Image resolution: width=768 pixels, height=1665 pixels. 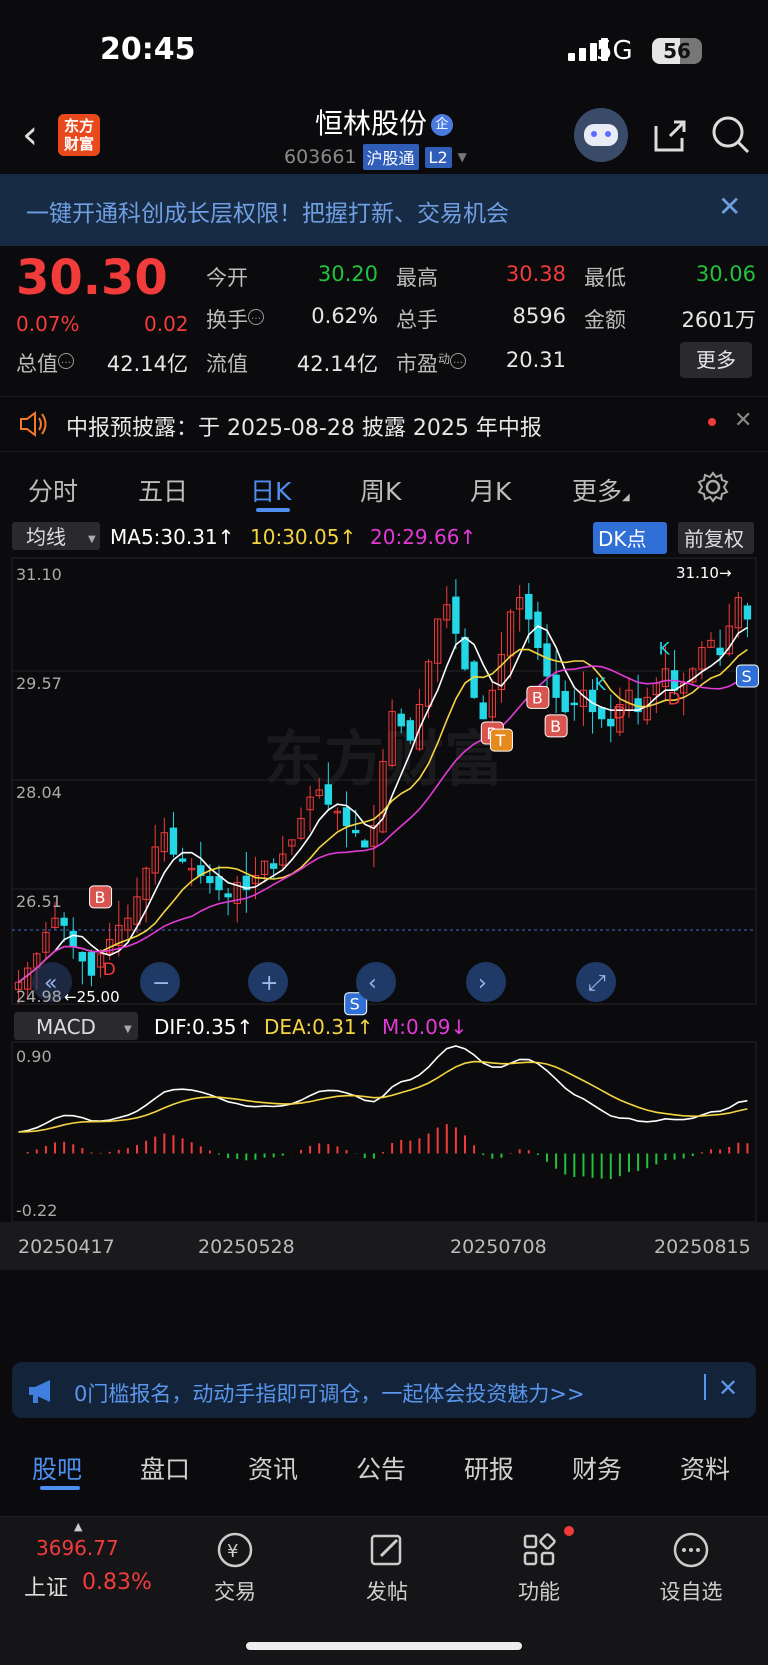 What do you see at coordinates (691, 1568) in the screenshot?
I see `nav-add-watchlist: 设自选` at bounding box center [691, 1568].